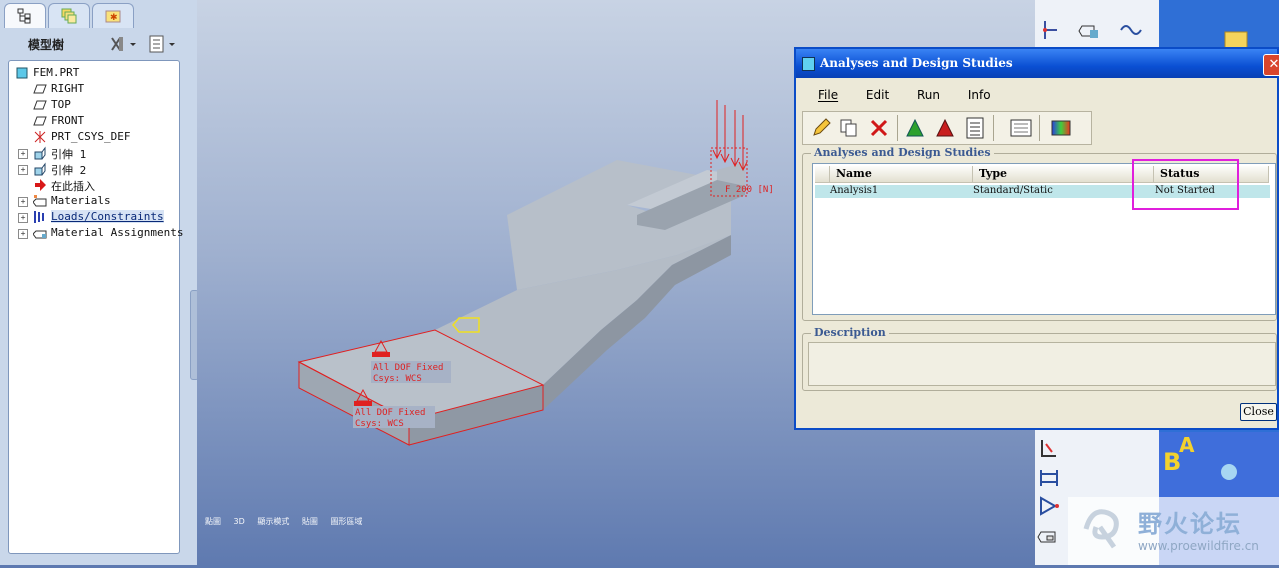 Image resolution: width=1279 pixels, height=568 pixels. I want to click on delete-icon, so click(879, 128).